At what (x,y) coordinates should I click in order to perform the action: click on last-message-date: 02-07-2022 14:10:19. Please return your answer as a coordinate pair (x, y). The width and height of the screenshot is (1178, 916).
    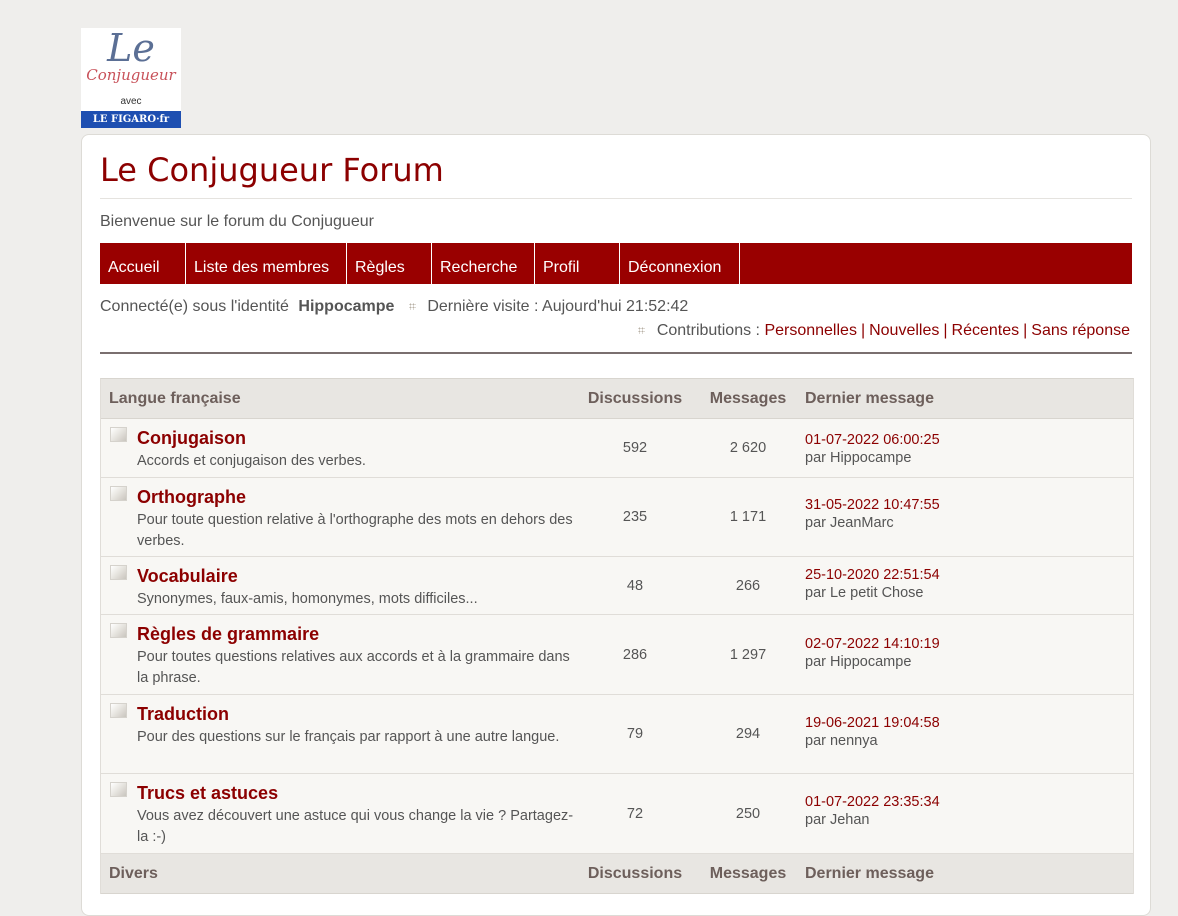
    Looking at the image, I should click on (872, 644).